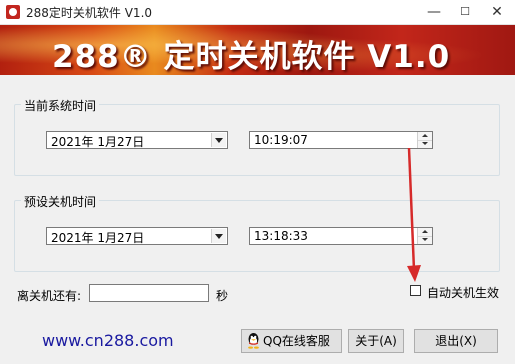  What do you see at coordinates (257, 12) in the screenshot?
I see `title-bar: 288定时关机软件 V1.0 — ☐ ✕` at bounding box center [257, 12].